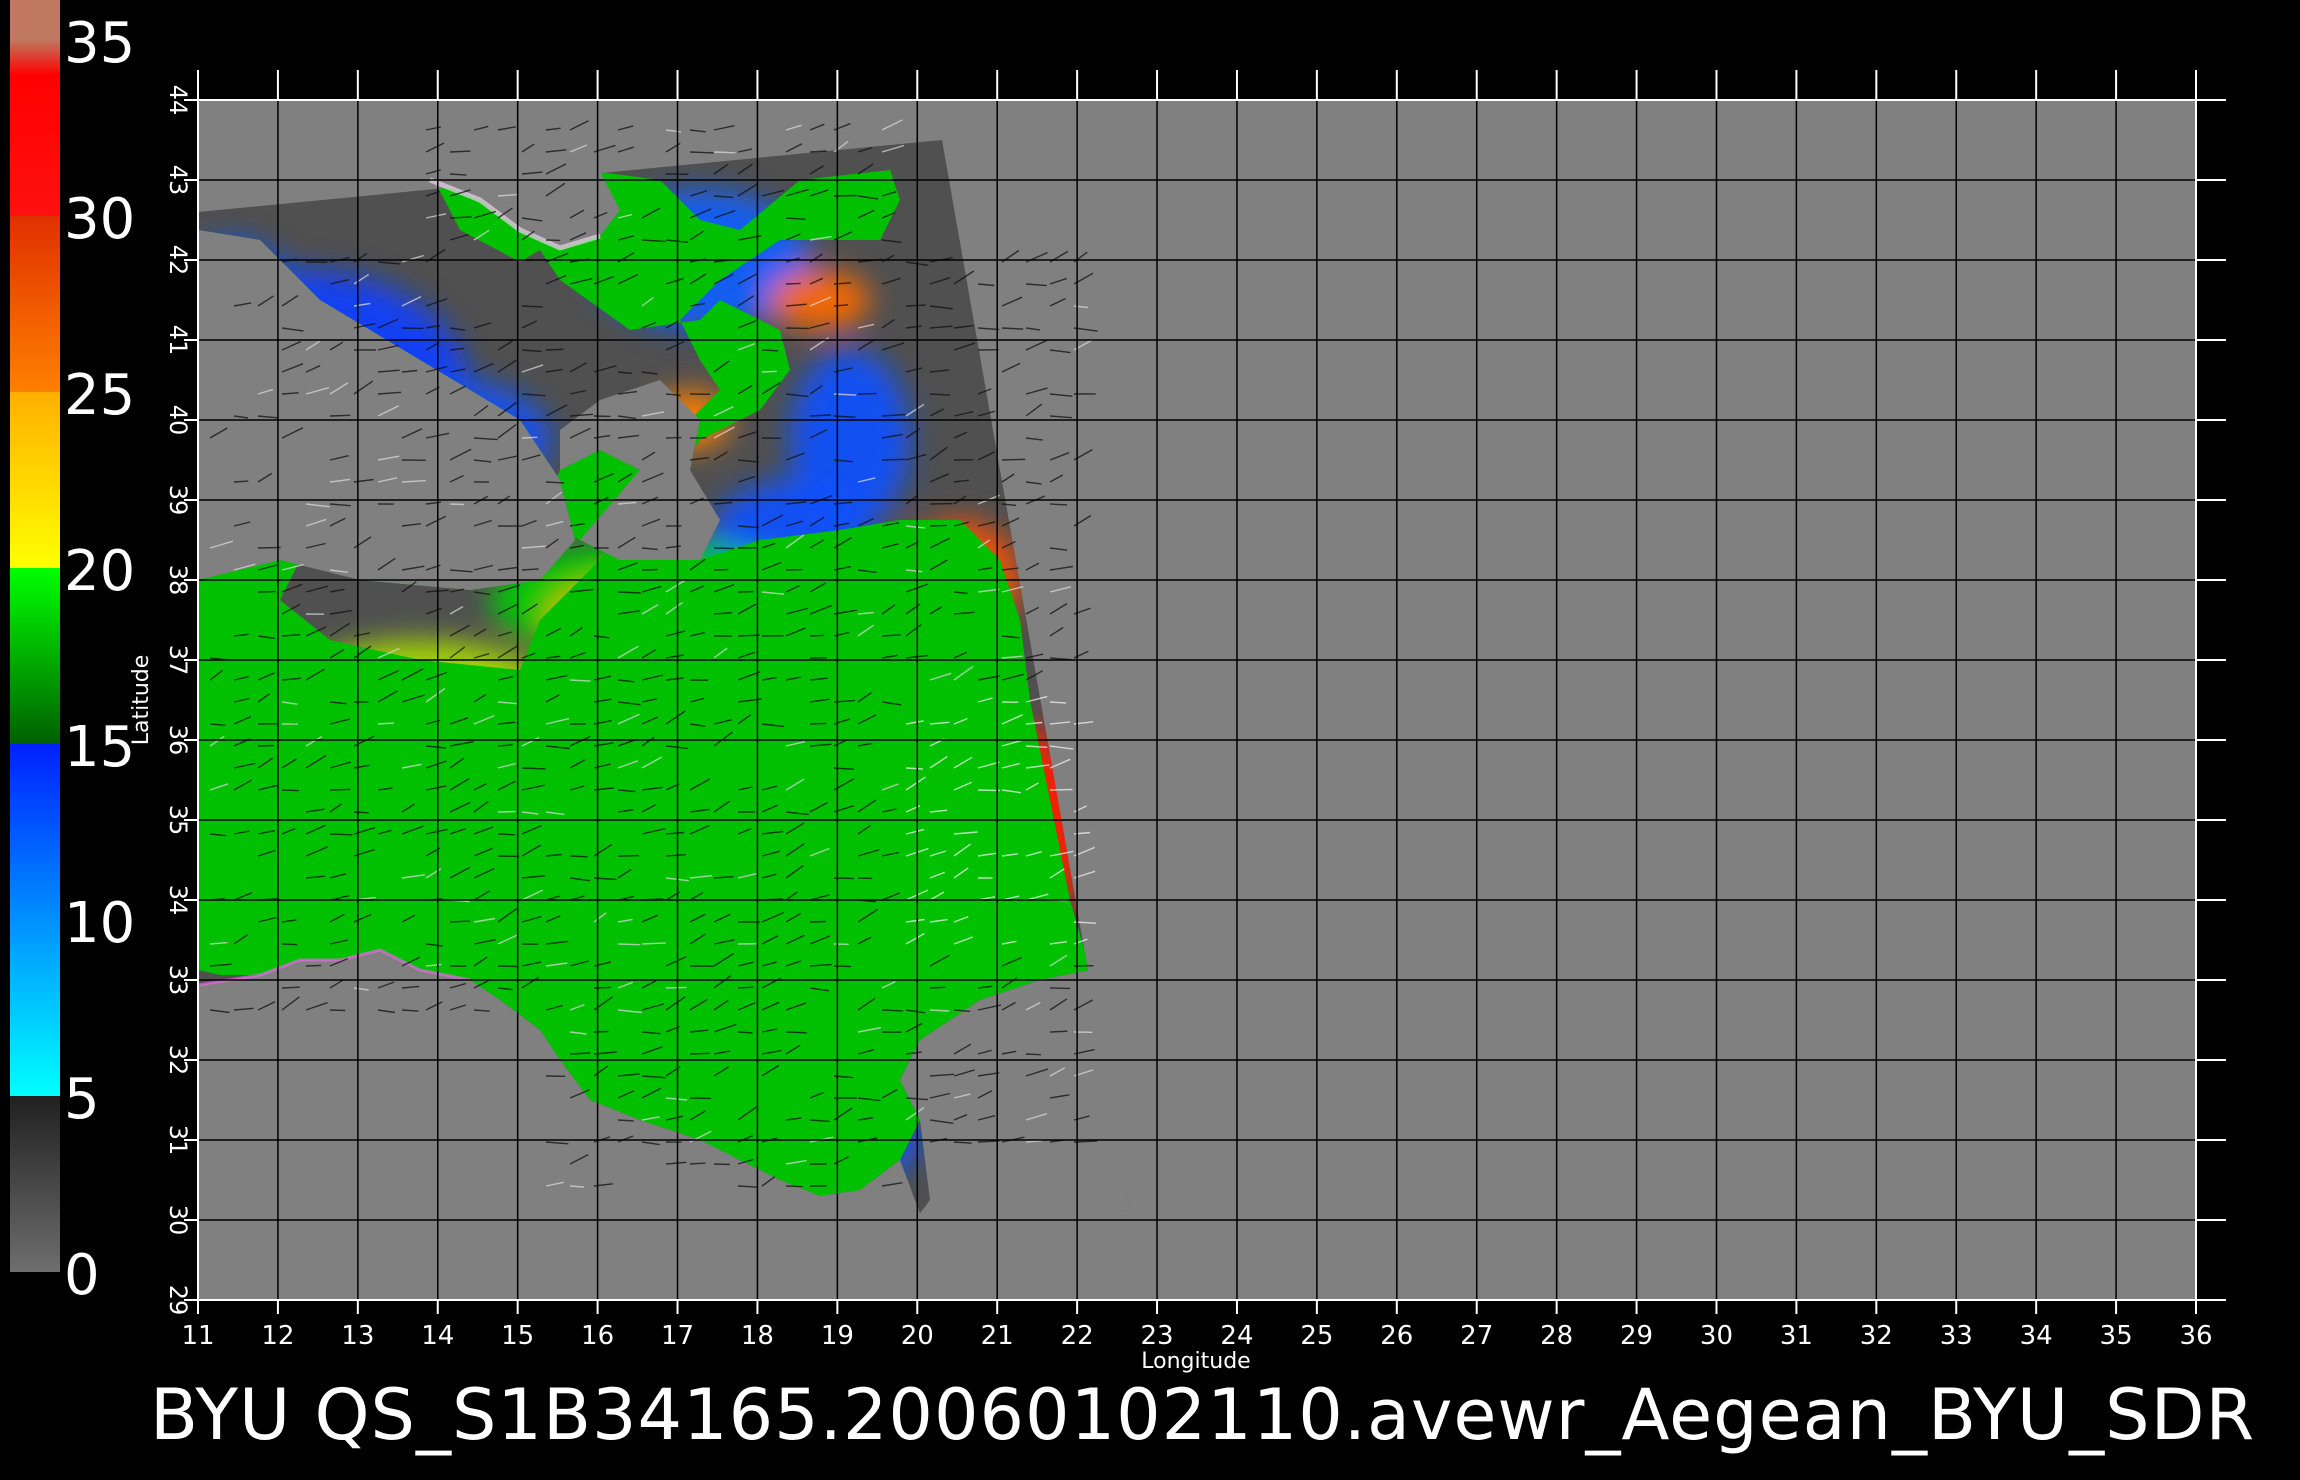  What do you see at coordinates (82, 1099) in the screenshot?
I see `colorbar-label: 5` at bounding box center [82, 1099].